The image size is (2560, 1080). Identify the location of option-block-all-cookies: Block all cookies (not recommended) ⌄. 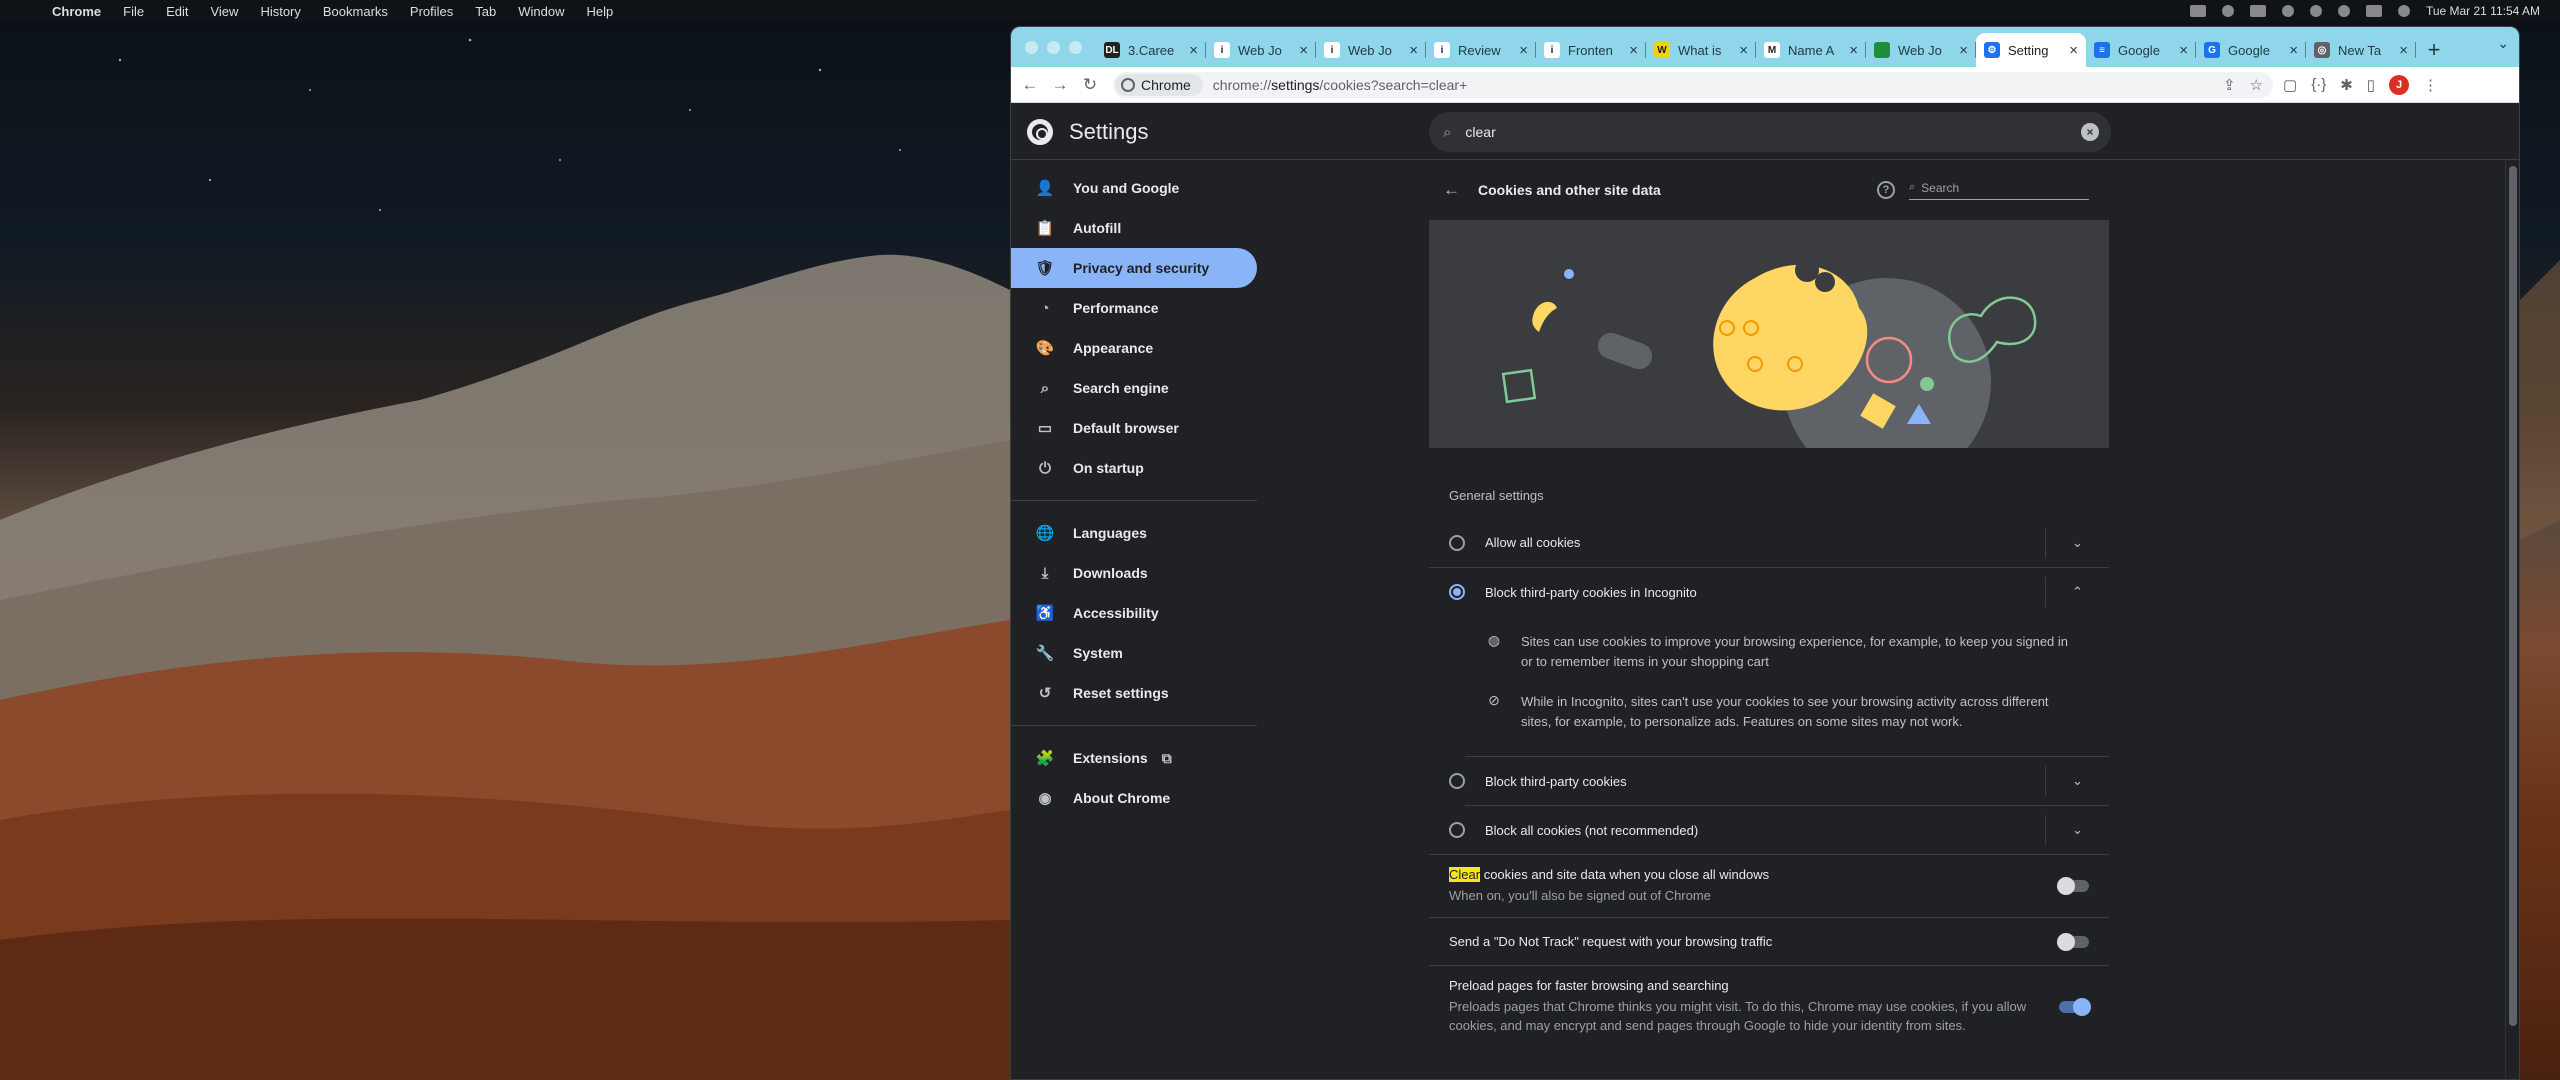
(1779, 829).